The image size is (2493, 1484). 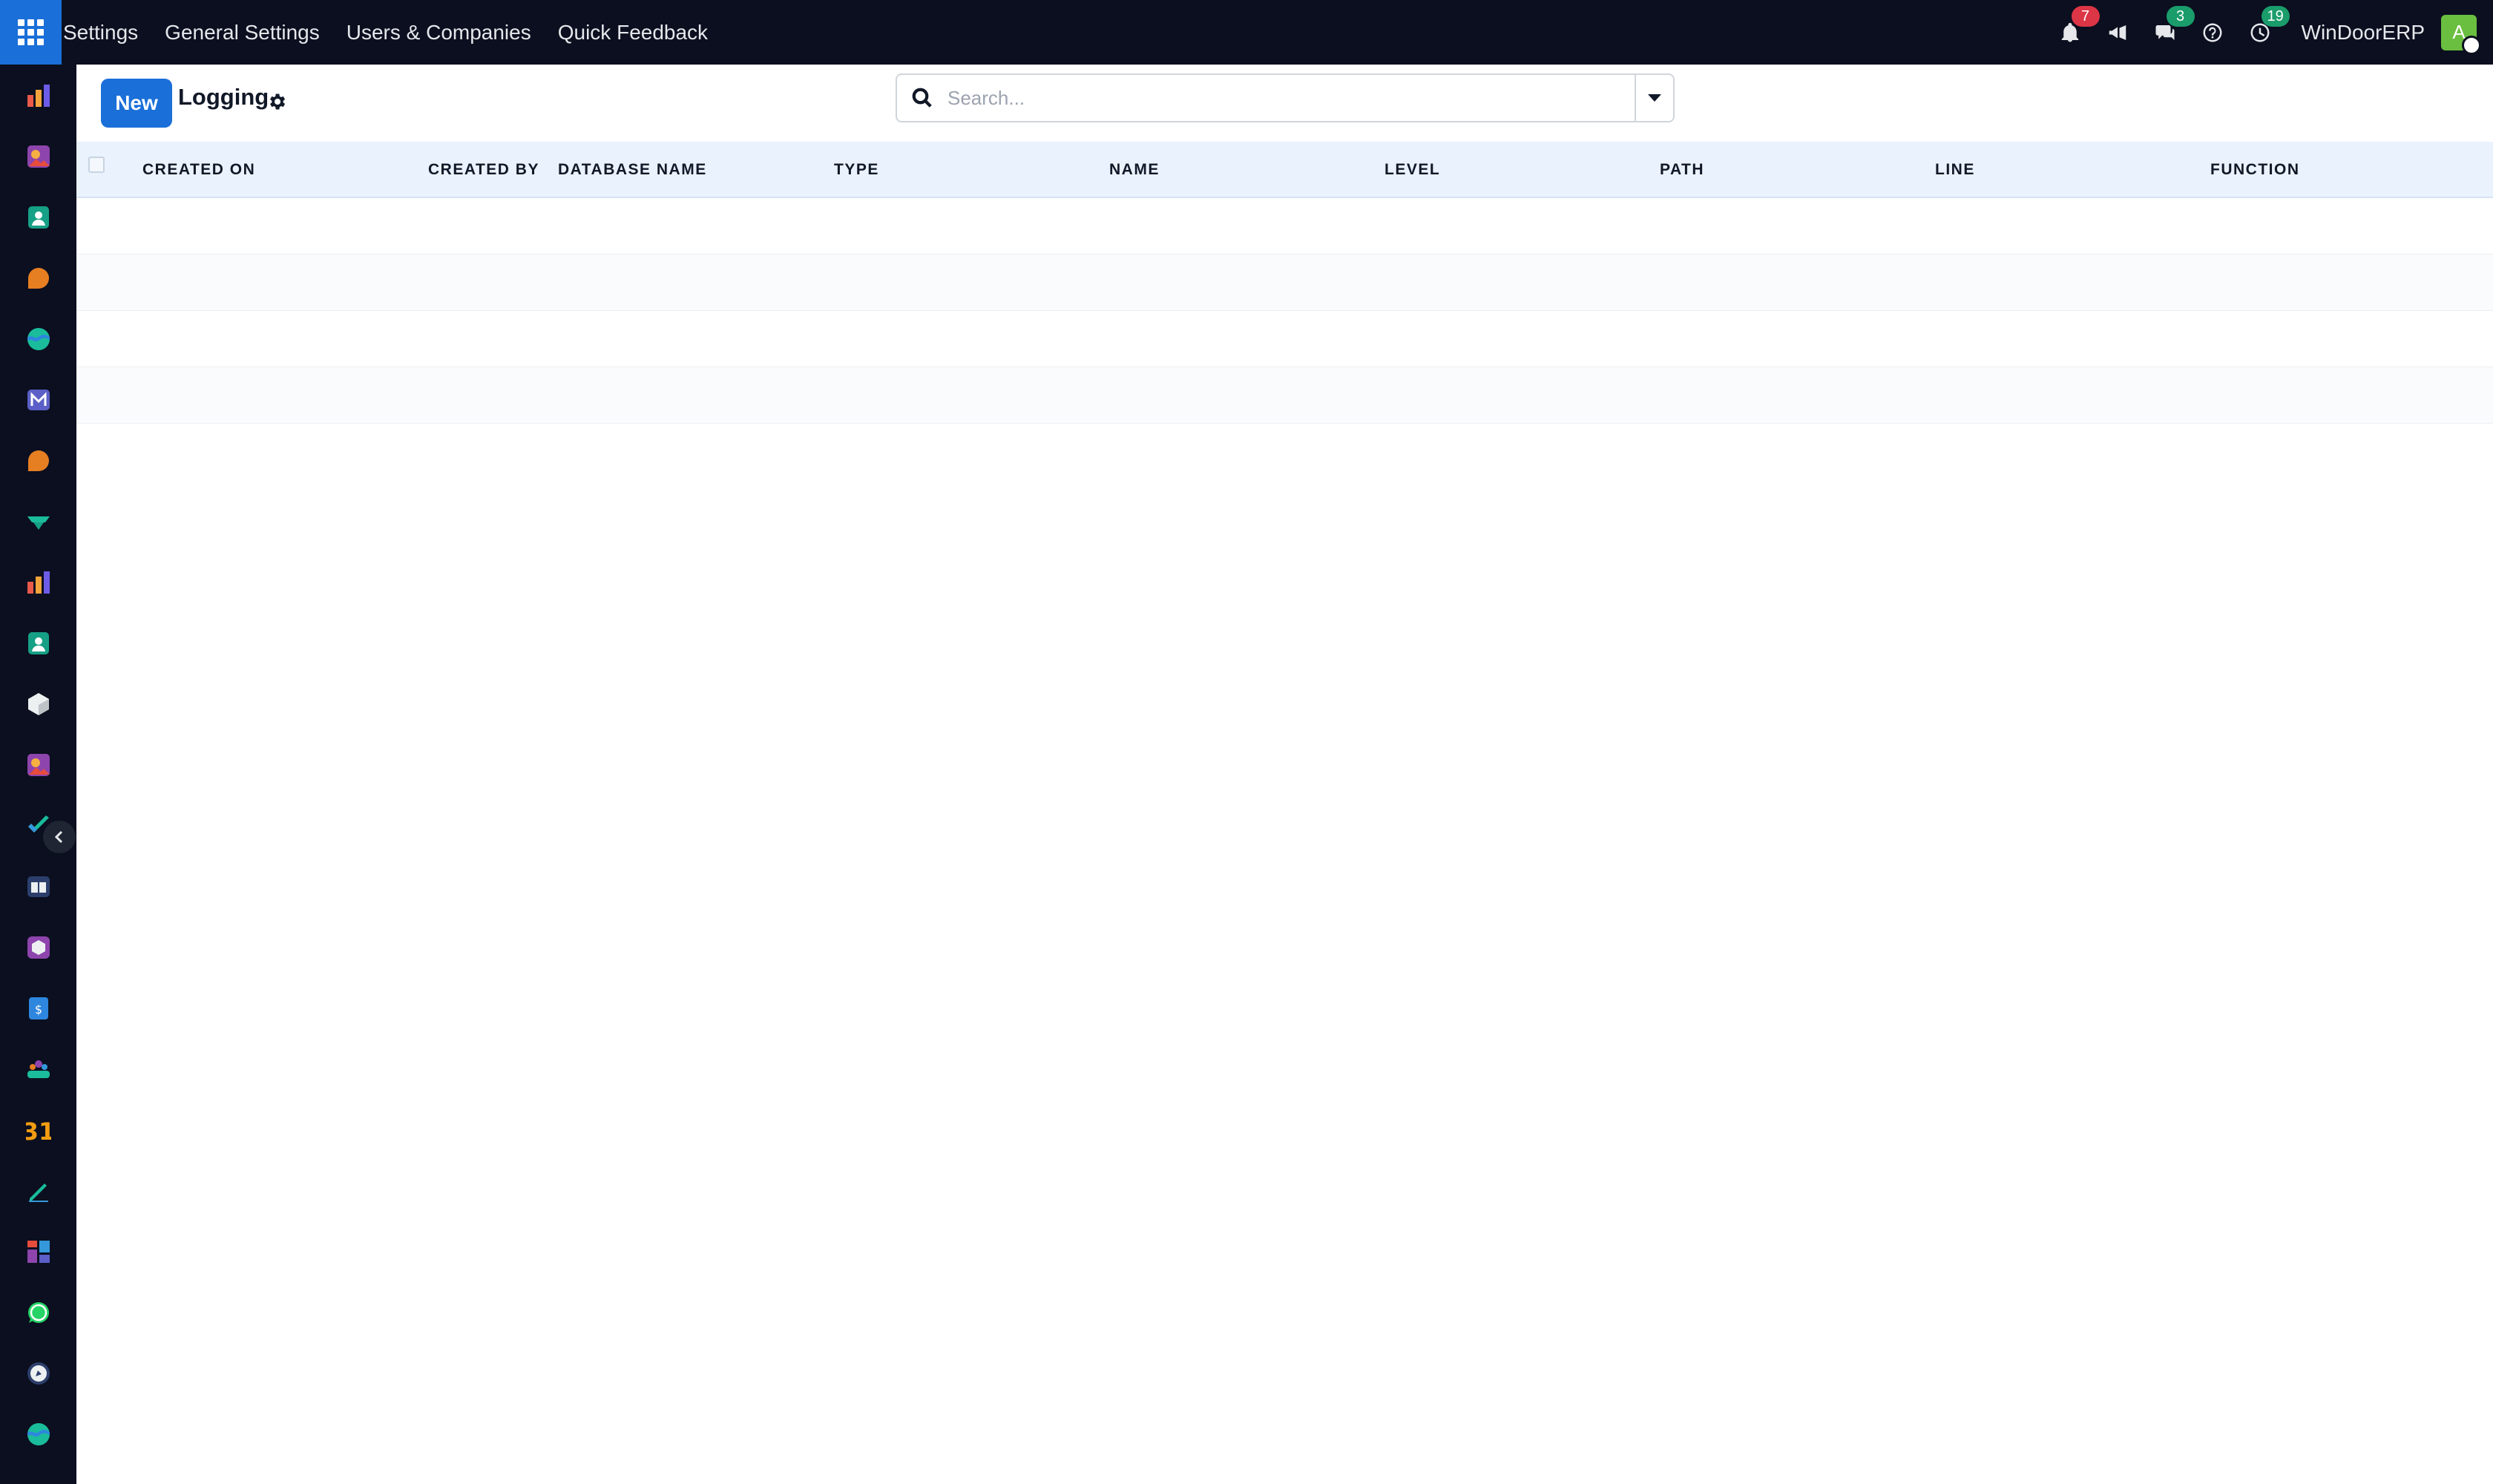 I want to click on notifications-button: 7, so click(x=2073, y=32).